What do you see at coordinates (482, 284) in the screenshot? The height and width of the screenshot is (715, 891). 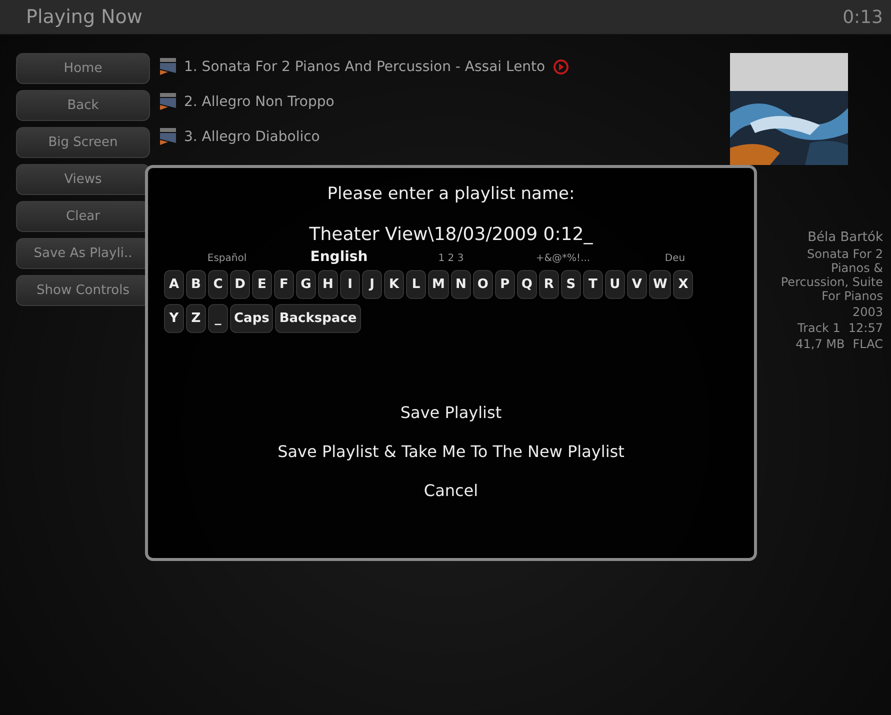 I see `keyboard-key: O` at bounding box center [482, 284].